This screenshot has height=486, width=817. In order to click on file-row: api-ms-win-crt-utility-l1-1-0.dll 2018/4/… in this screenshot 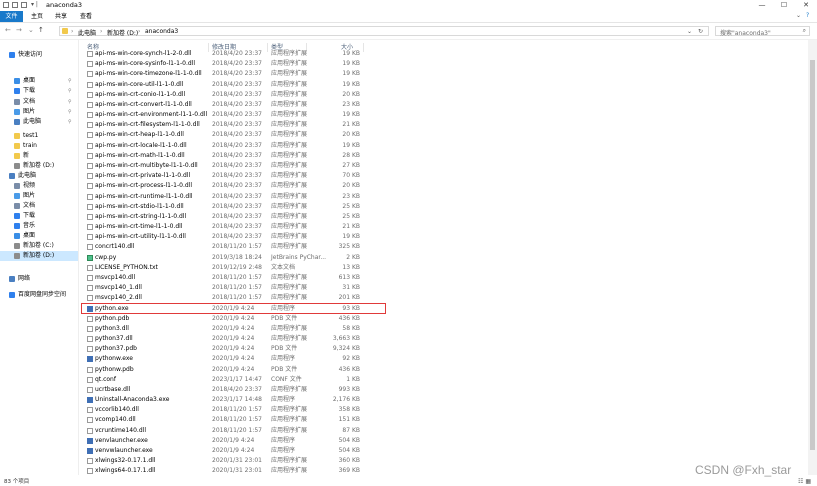, I will do `click(430, 237)`.